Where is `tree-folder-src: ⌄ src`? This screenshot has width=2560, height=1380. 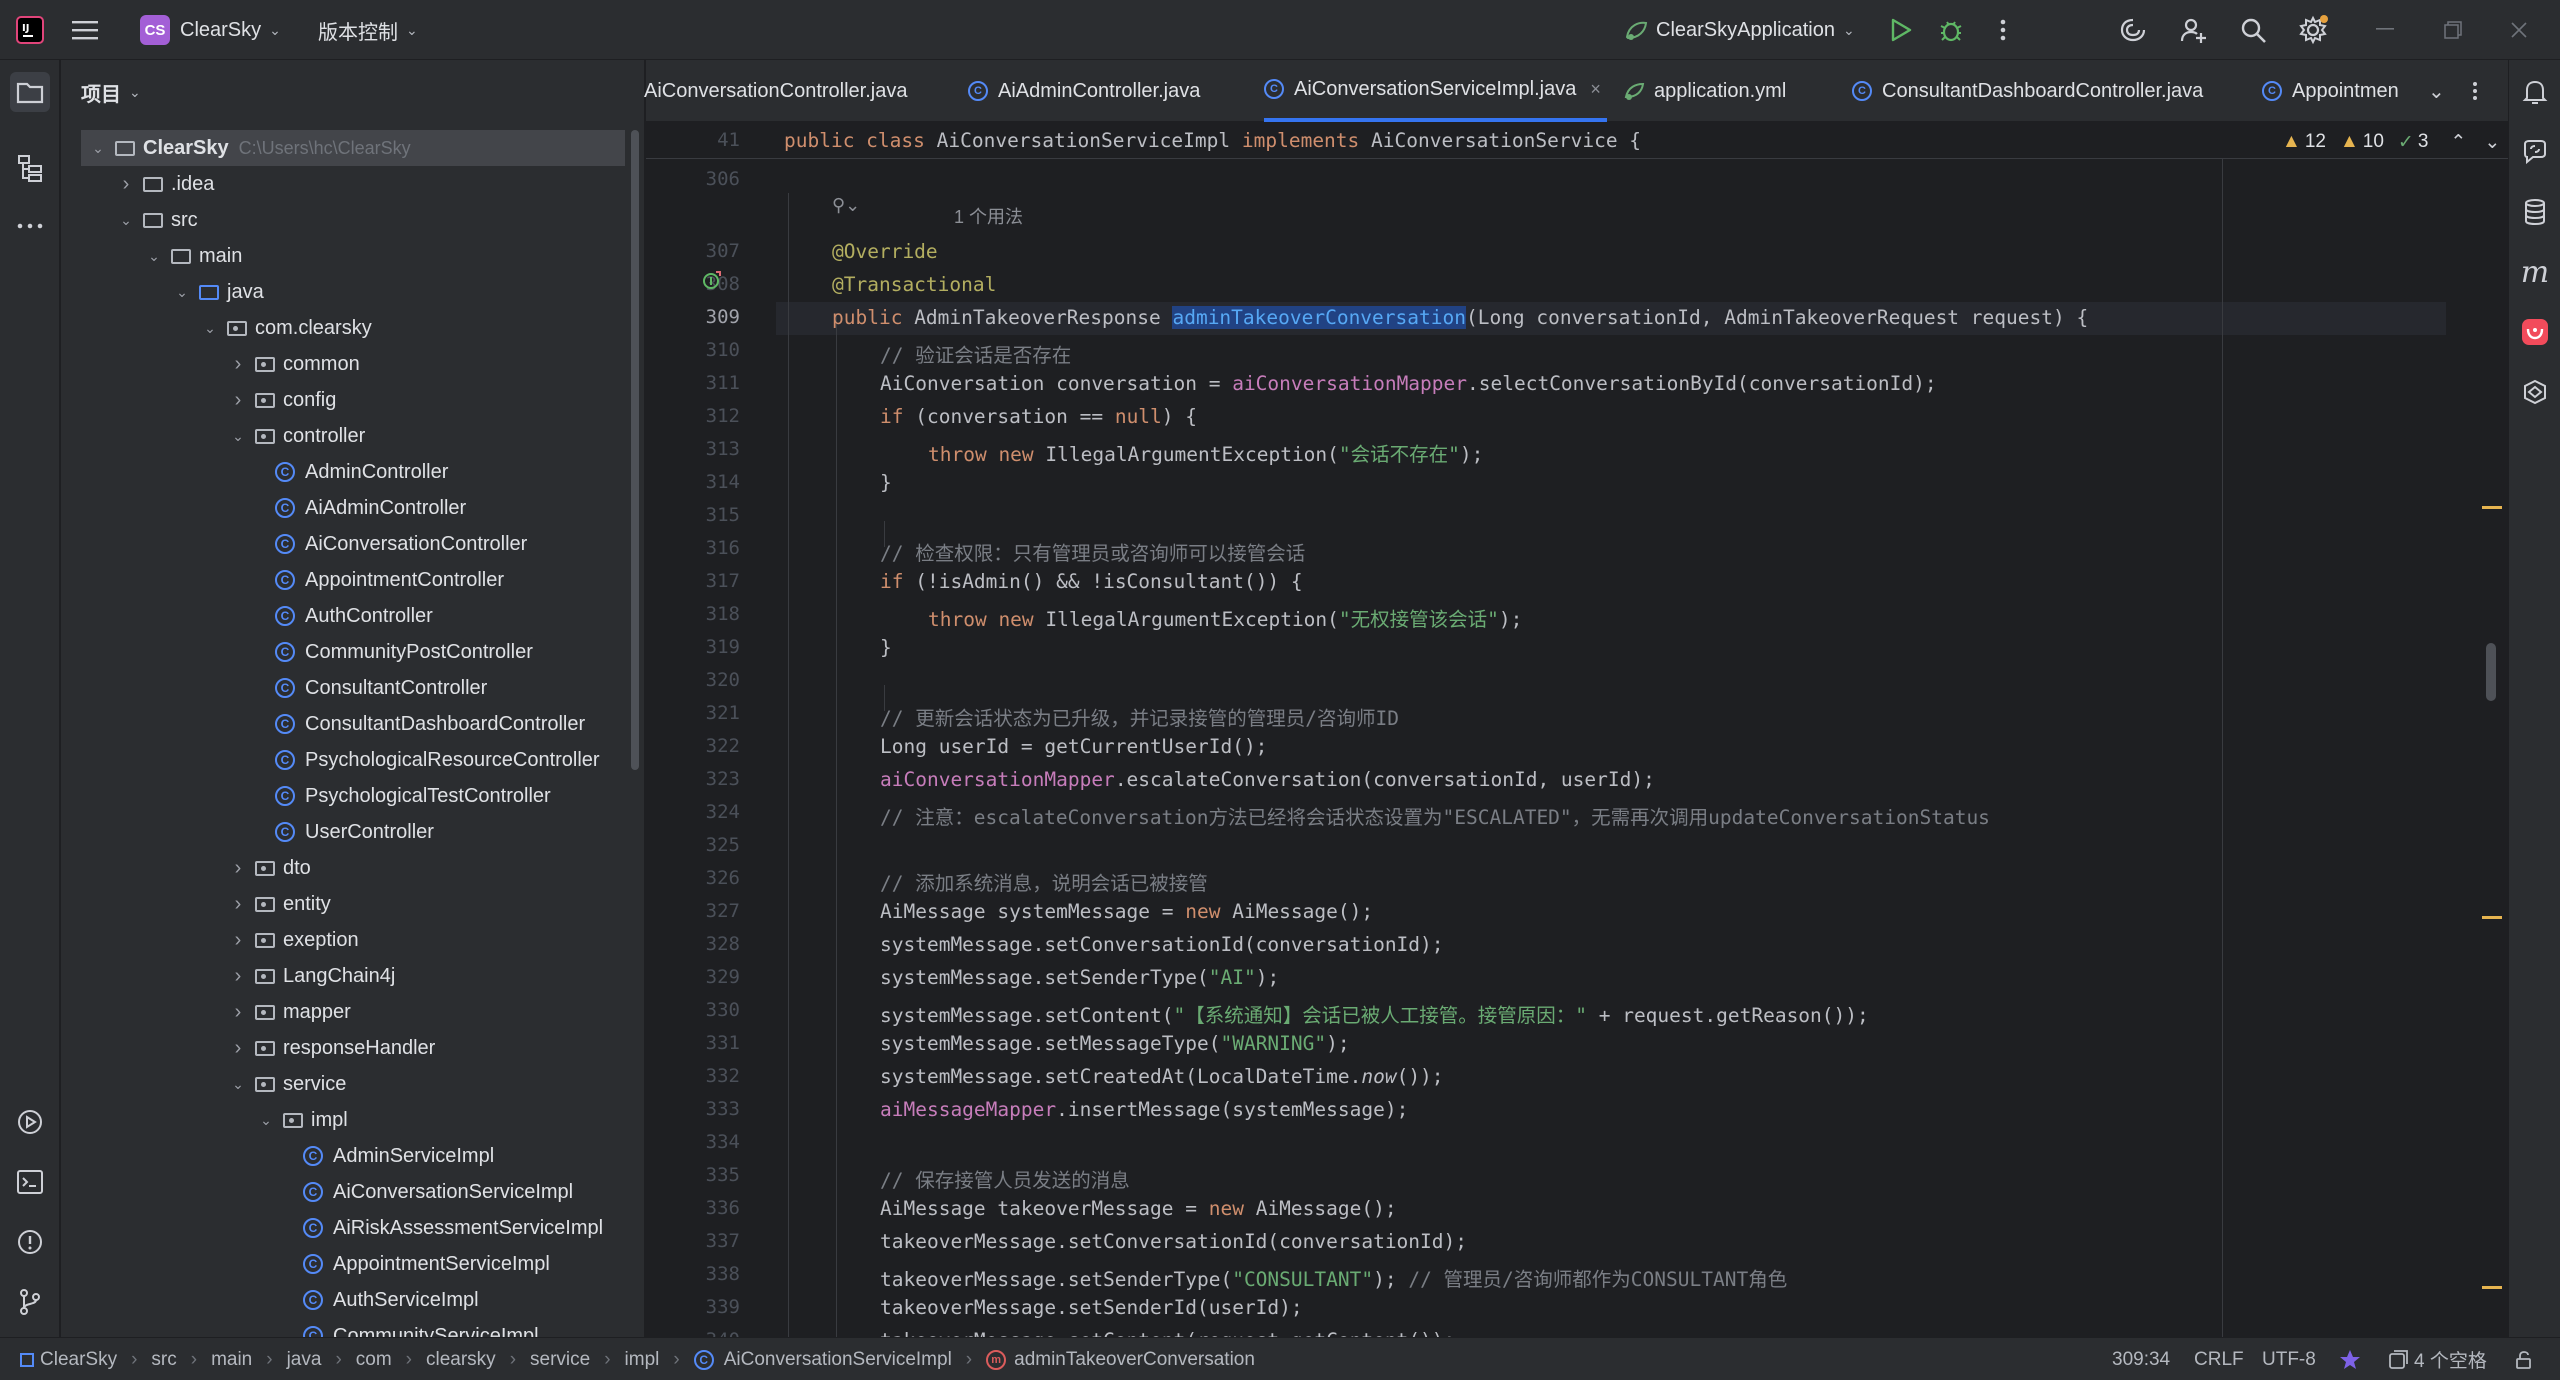
tree-folder-src: ⌄ src is located at coordinates (353, 220).